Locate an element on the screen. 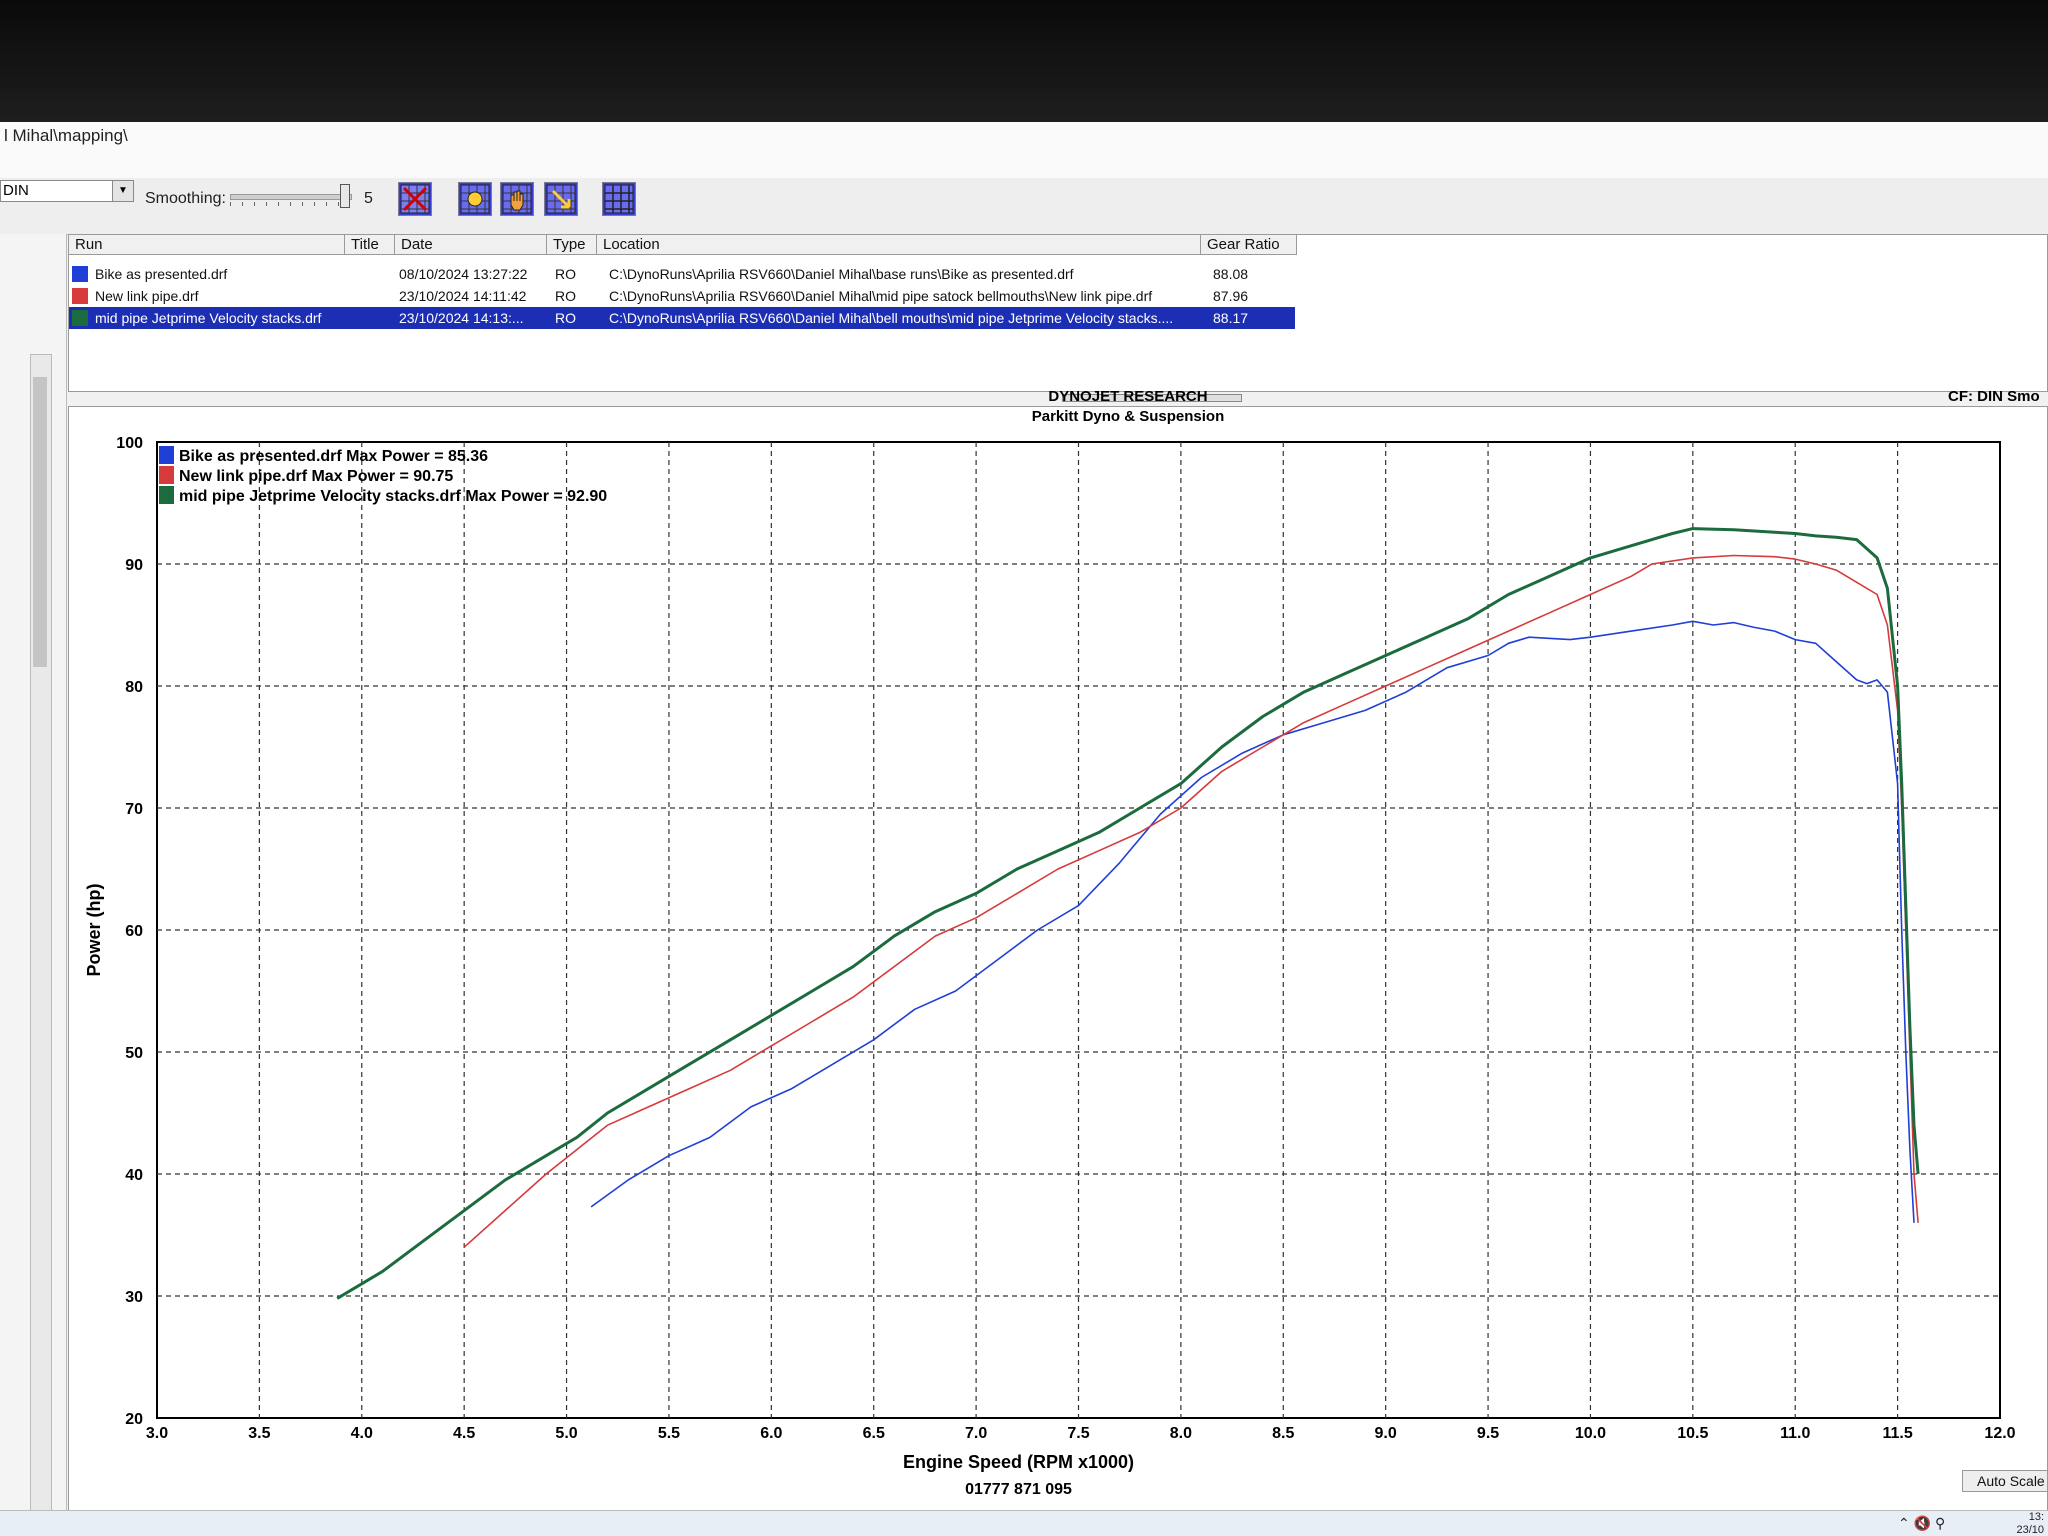  x-tick-label: 8.0 is located at coordinates (1181, 1433).